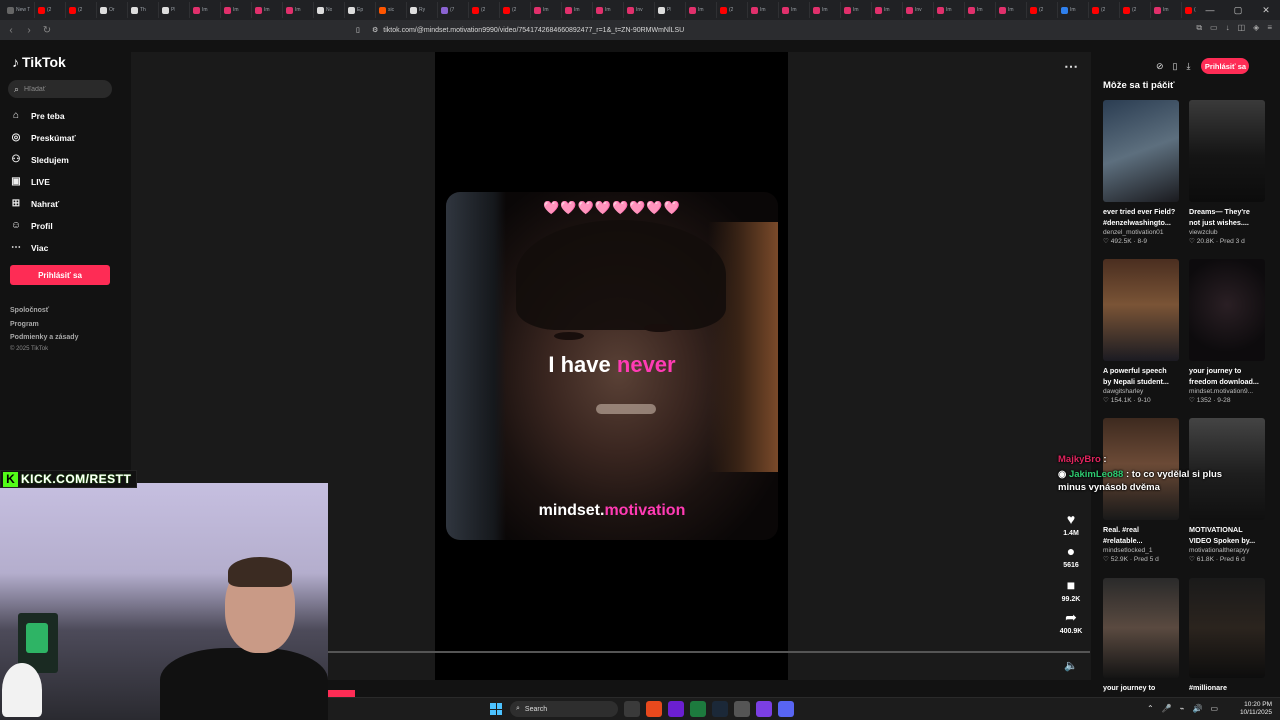  Describe the element at coordinates (360, 10) in the screenshot. I see `browser-tab: Ep` at that location.